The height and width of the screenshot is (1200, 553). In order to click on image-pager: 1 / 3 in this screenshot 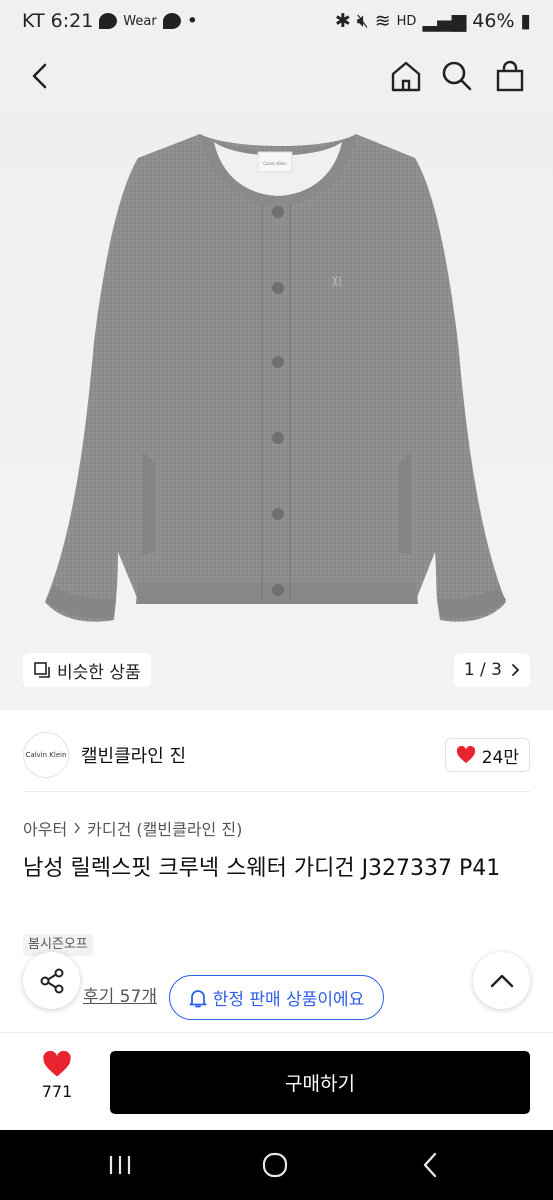, I will do `click(491, 670)`.